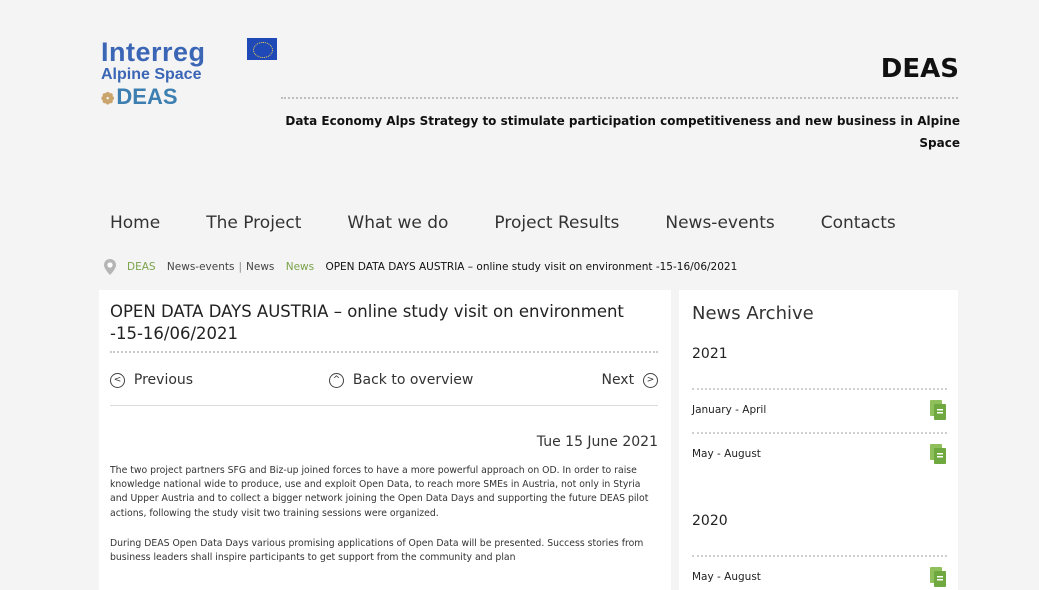 The width and height of the screenshot is (1039, 590). Describe the element at coordinates (858, 225) in the screenshot. I see `nav-item-contacts: Contacts` at that location.